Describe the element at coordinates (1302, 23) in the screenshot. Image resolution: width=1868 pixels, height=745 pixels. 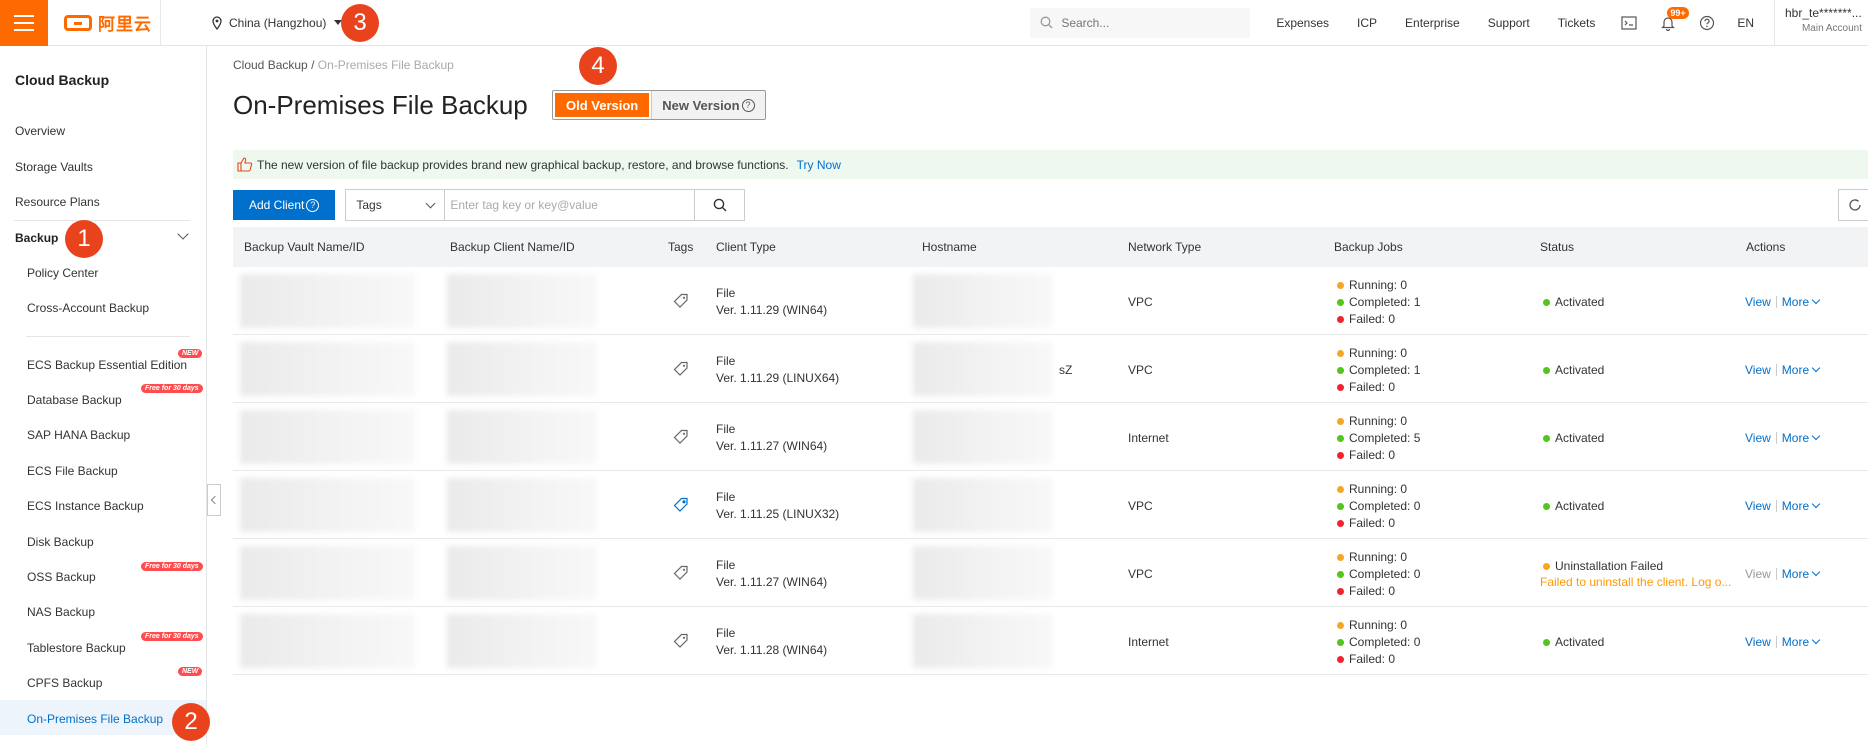
I see `topnav-expenses: Expenses` at that location.